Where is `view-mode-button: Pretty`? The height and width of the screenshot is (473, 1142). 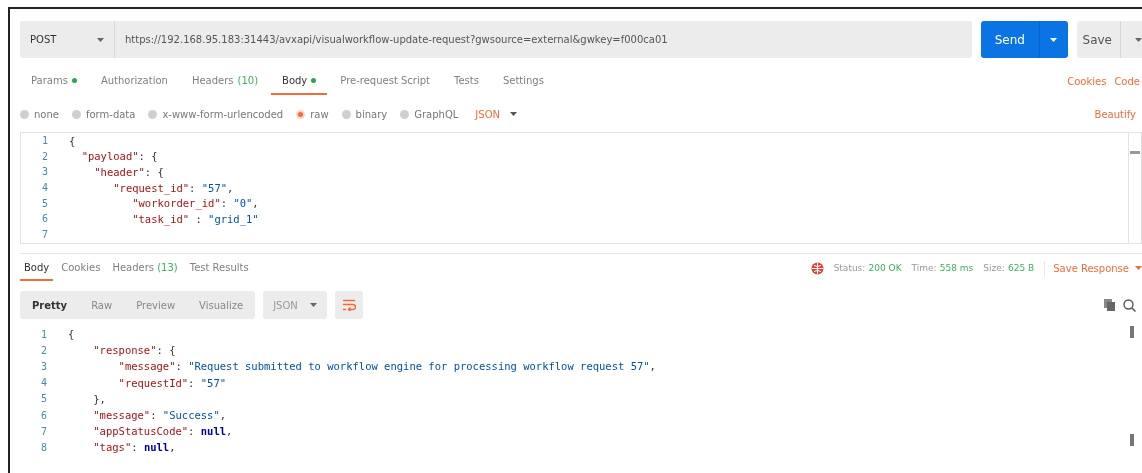
view-mode-button: Pretty is located at coordinates (50, 305).